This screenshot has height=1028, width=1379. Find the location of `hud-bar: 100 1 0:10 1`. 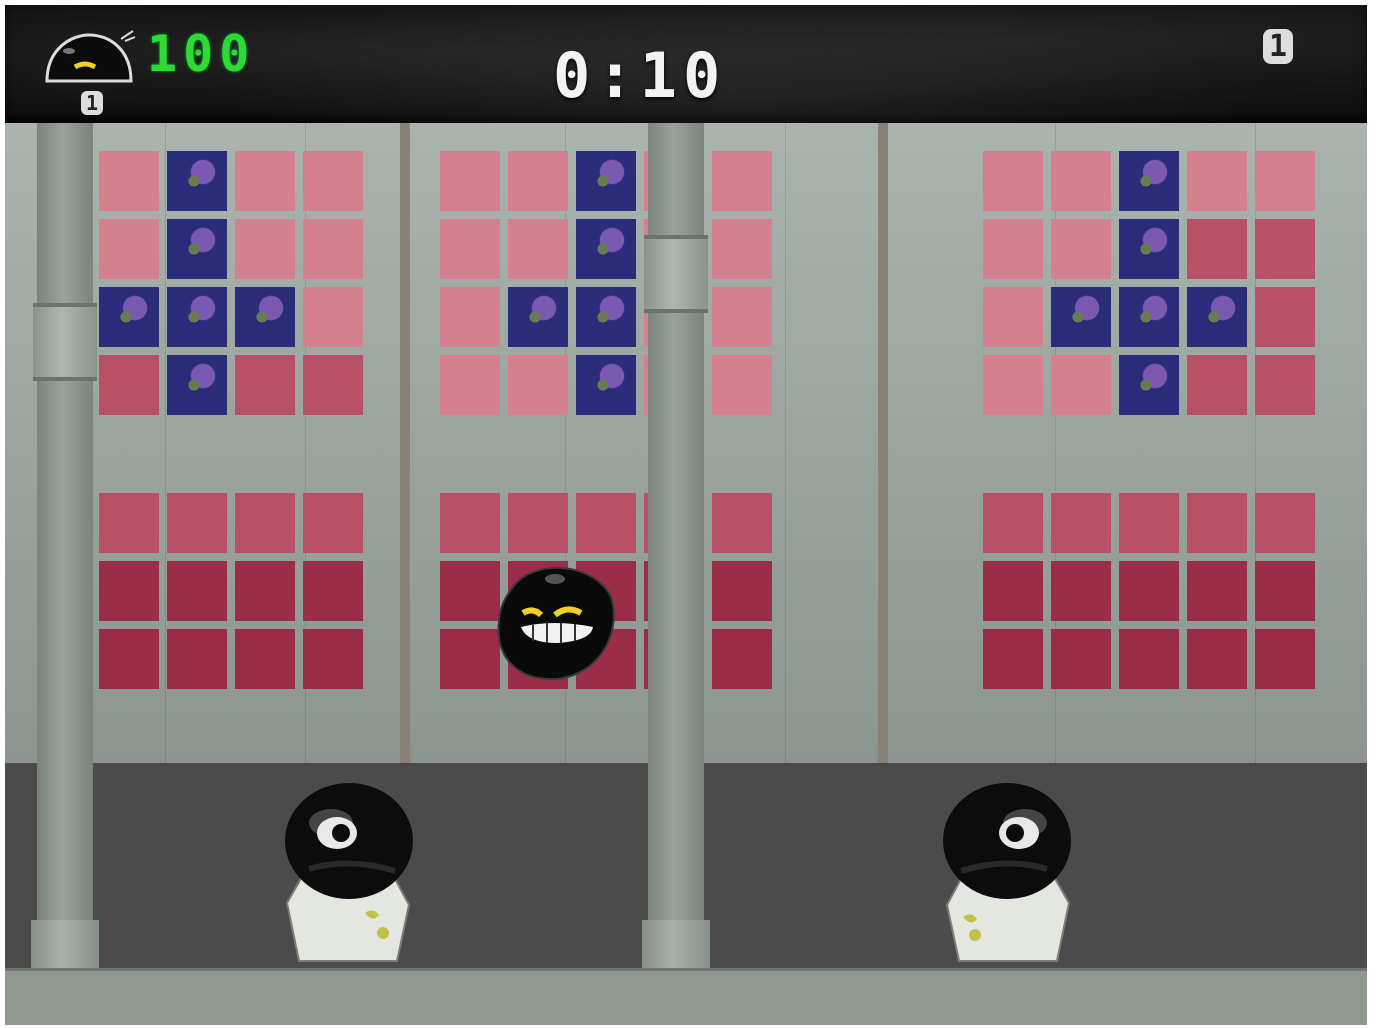

hud-bar: 100 1 0:10 1 is located at coordinates (686, 64).